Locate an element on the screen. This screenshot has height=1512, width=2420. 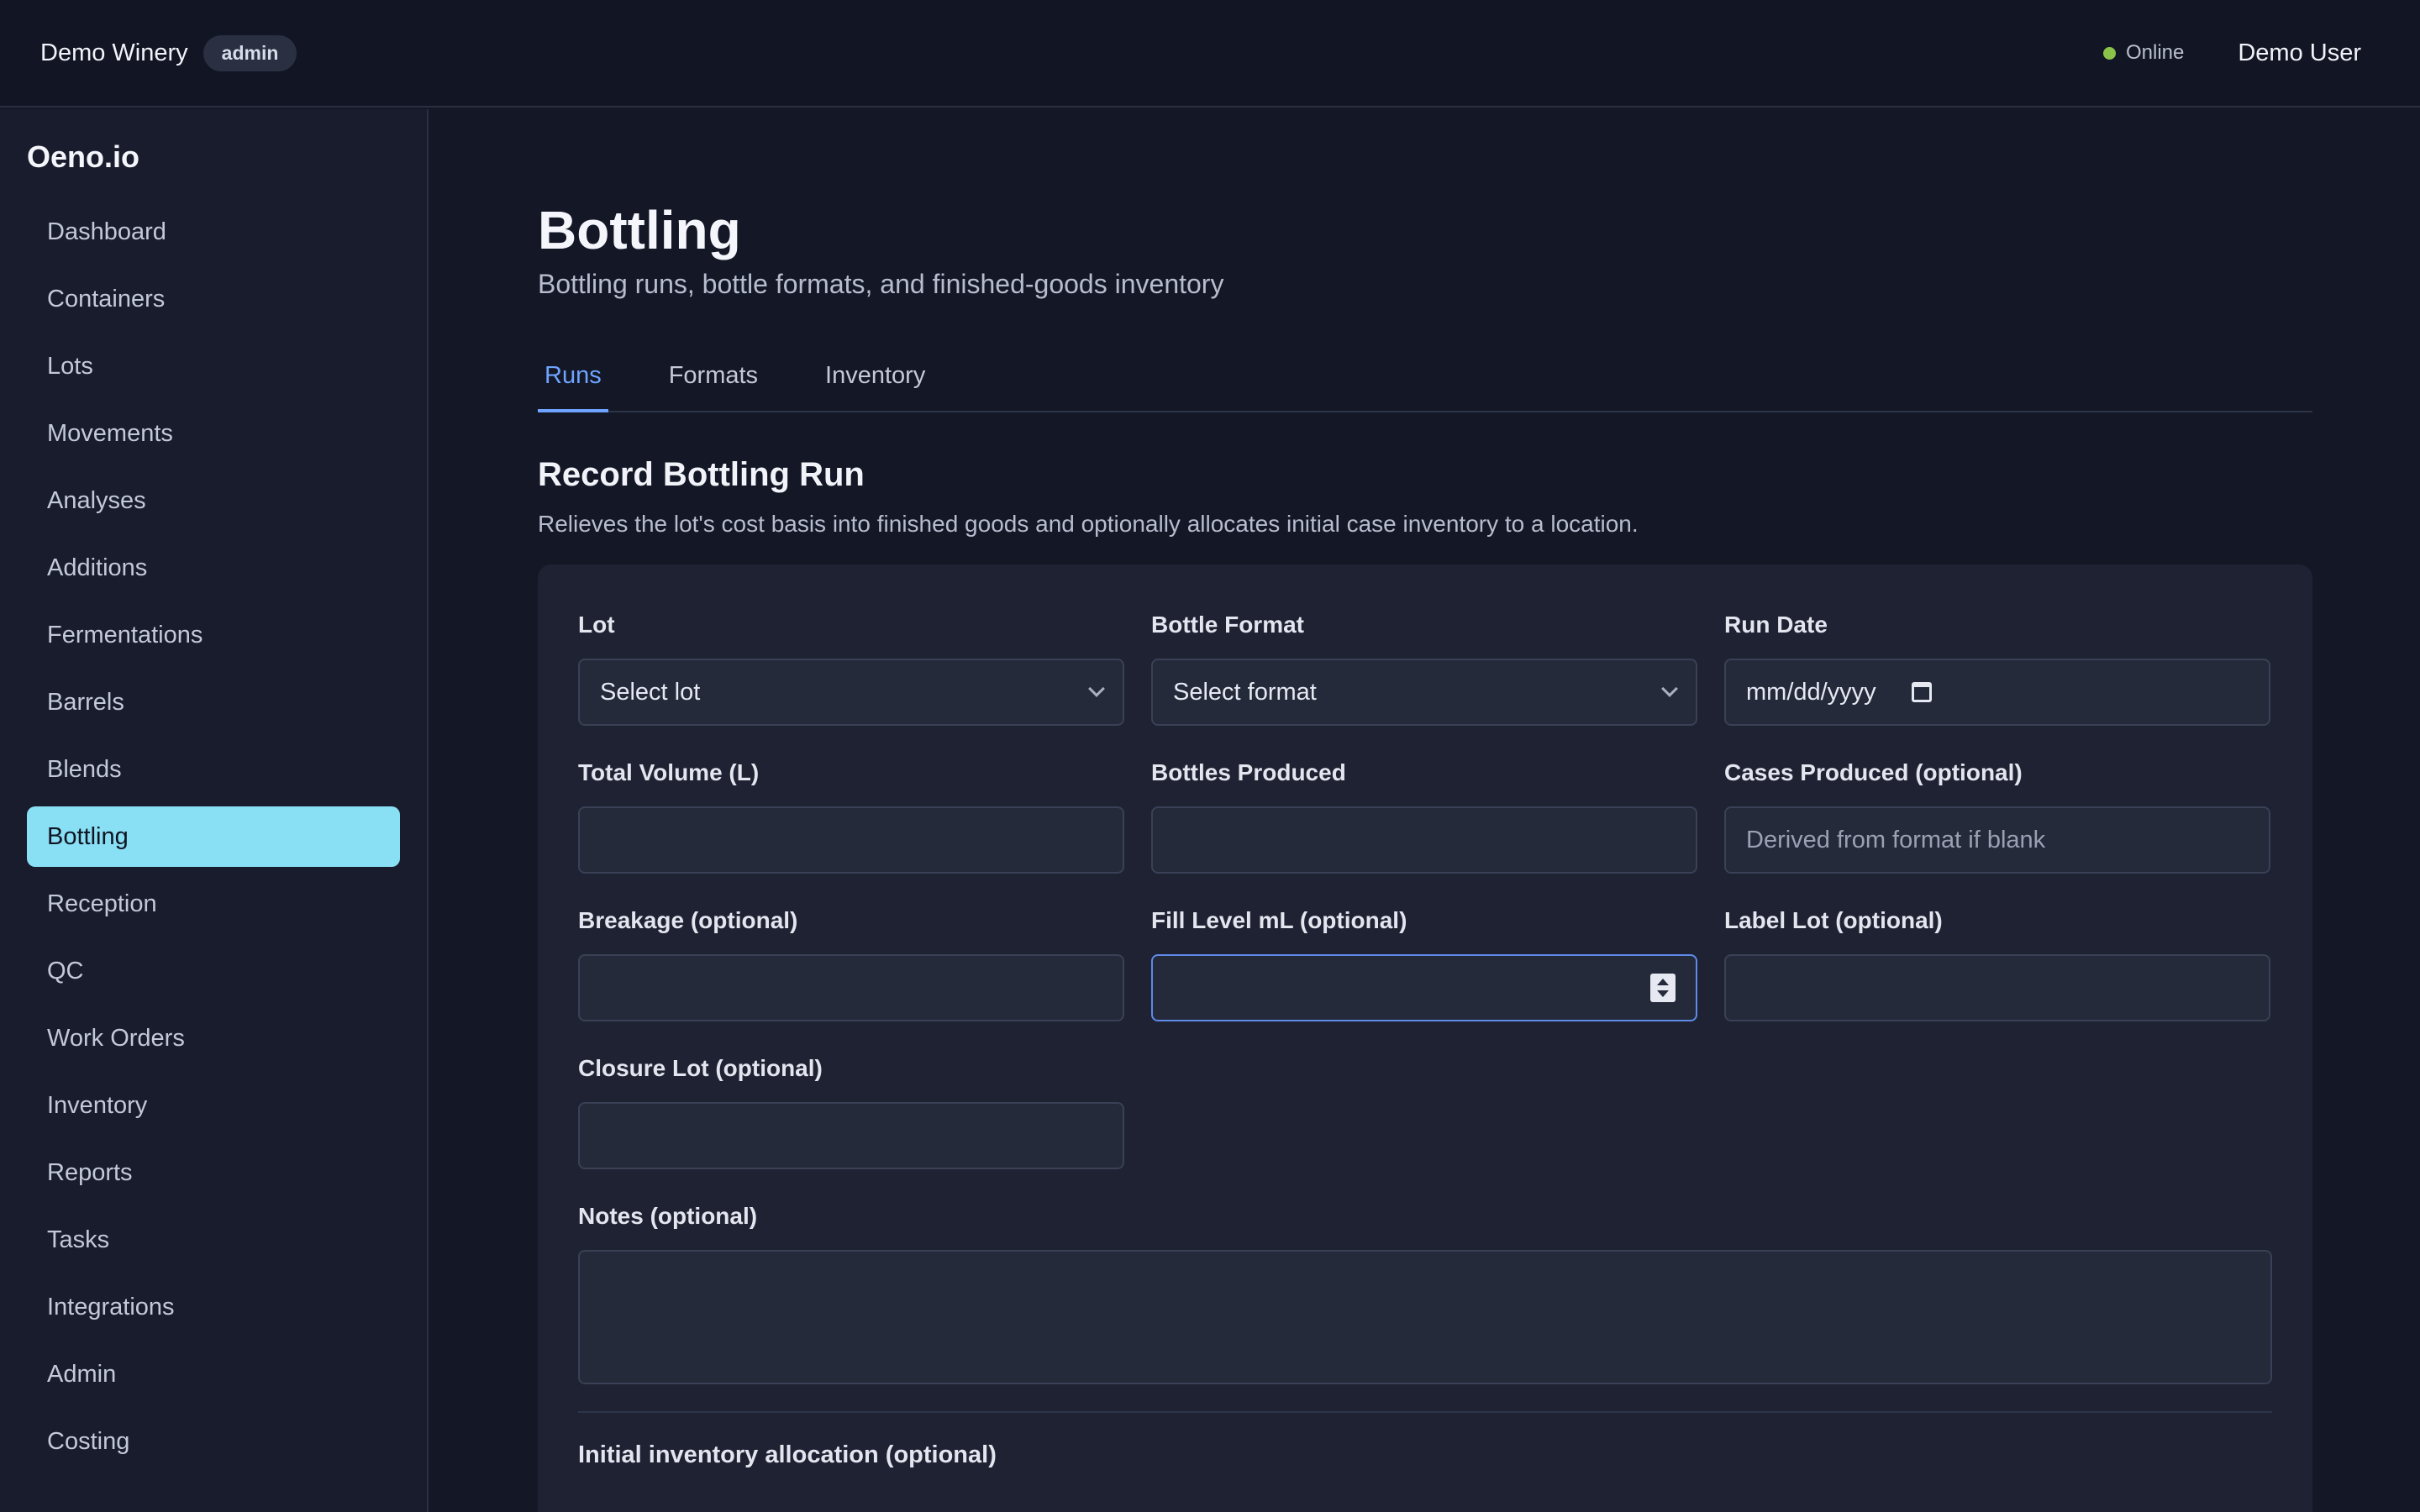
total-volume-label: Total Volume (L) is located at coordinates (669, 772).